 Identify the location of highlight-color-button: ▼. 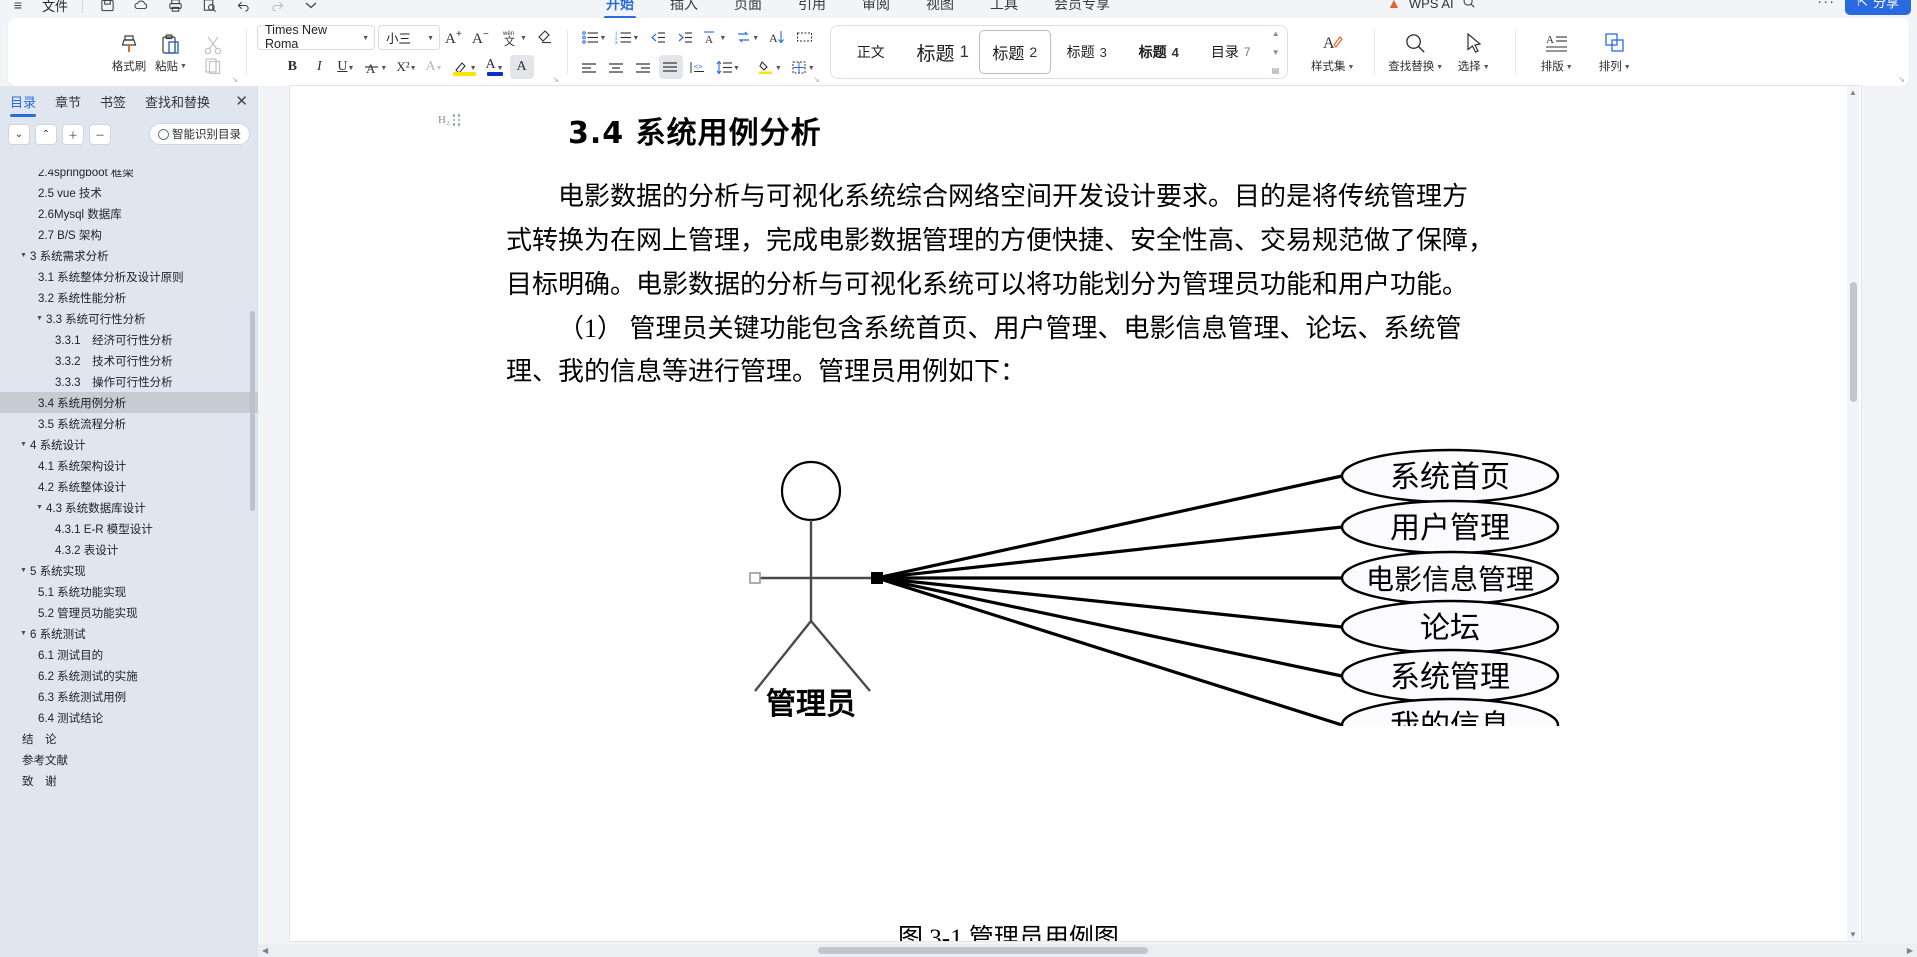
(464, 67).